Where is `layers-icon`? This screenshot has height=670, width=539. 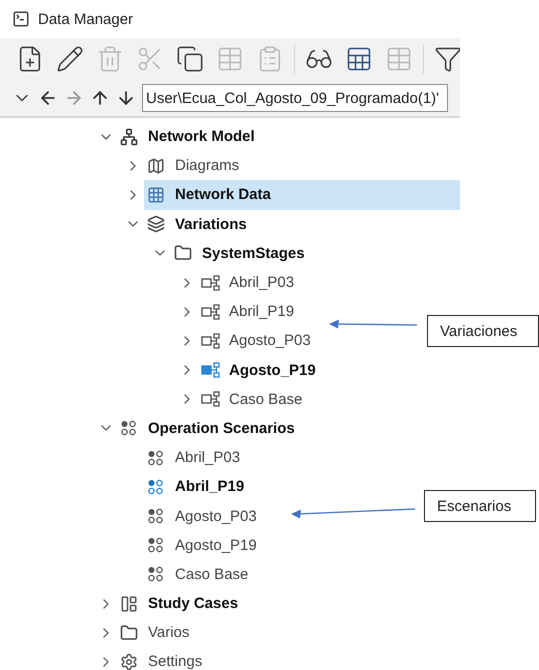 layers-icon is located at coordinates (156, 224).